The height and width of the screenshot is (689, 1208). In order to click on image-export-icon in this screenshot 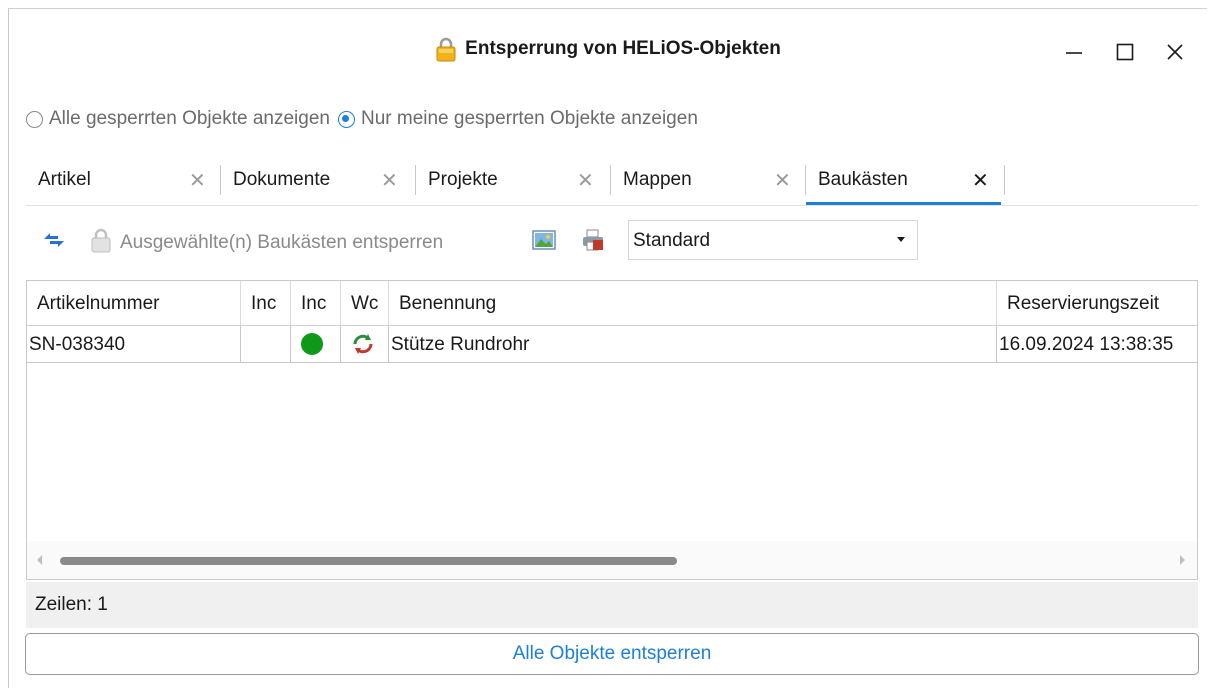, I will do `click(544, 242)`.